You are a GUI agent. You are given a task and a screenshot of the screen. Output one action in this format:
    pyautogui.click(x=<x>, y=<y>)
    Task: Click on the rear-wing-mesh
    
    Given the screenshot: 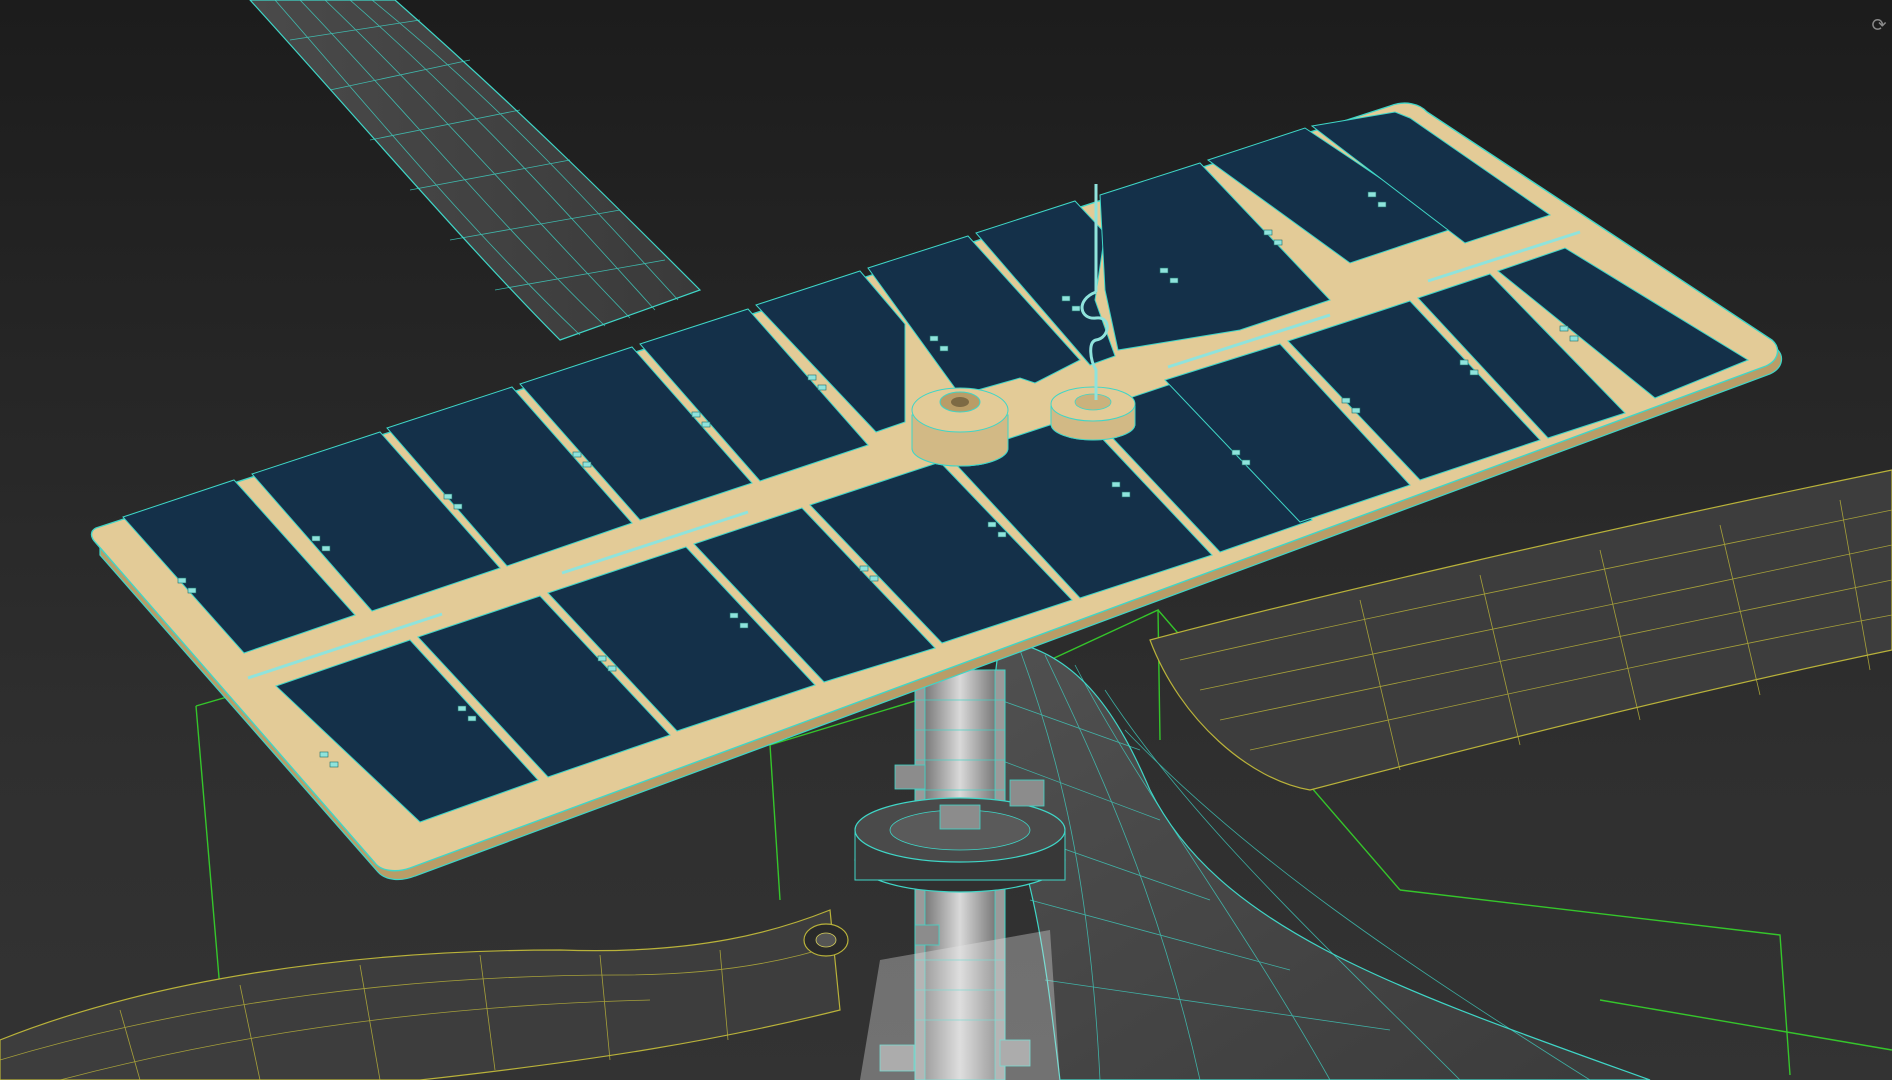 What is the action you would take?
    pyautogui.click(x=475, y=170)
    